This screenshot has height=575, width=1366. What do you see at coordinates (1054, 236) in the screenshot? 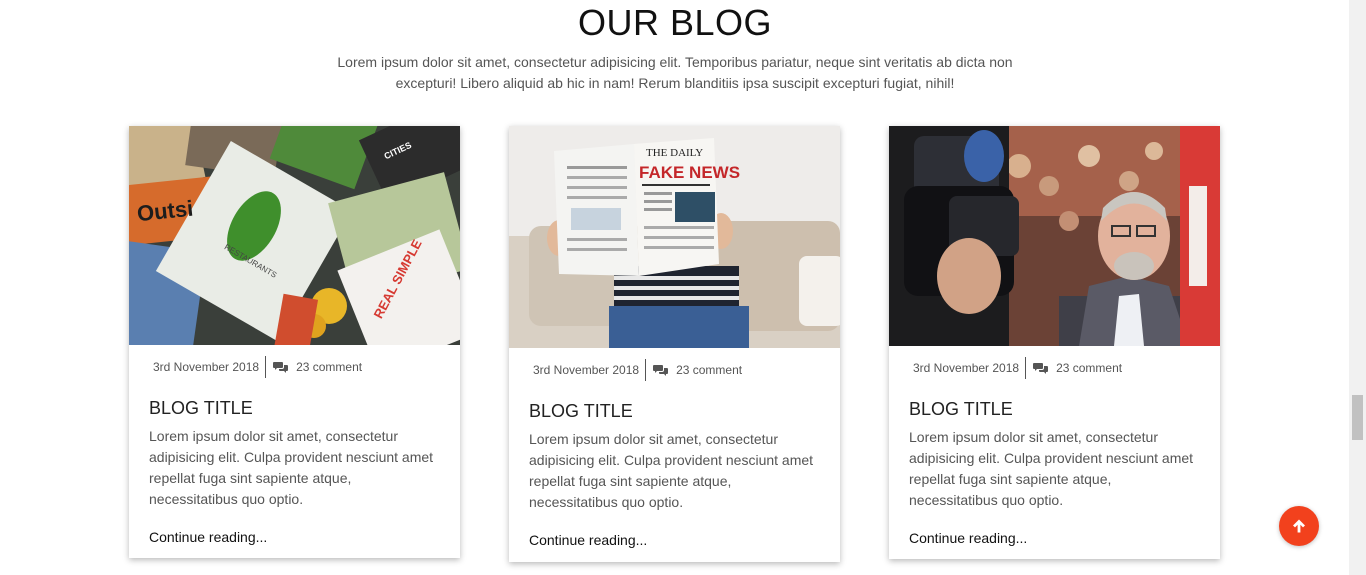
I see `blog-image-press-camera` at bounding box center [1054, 236].